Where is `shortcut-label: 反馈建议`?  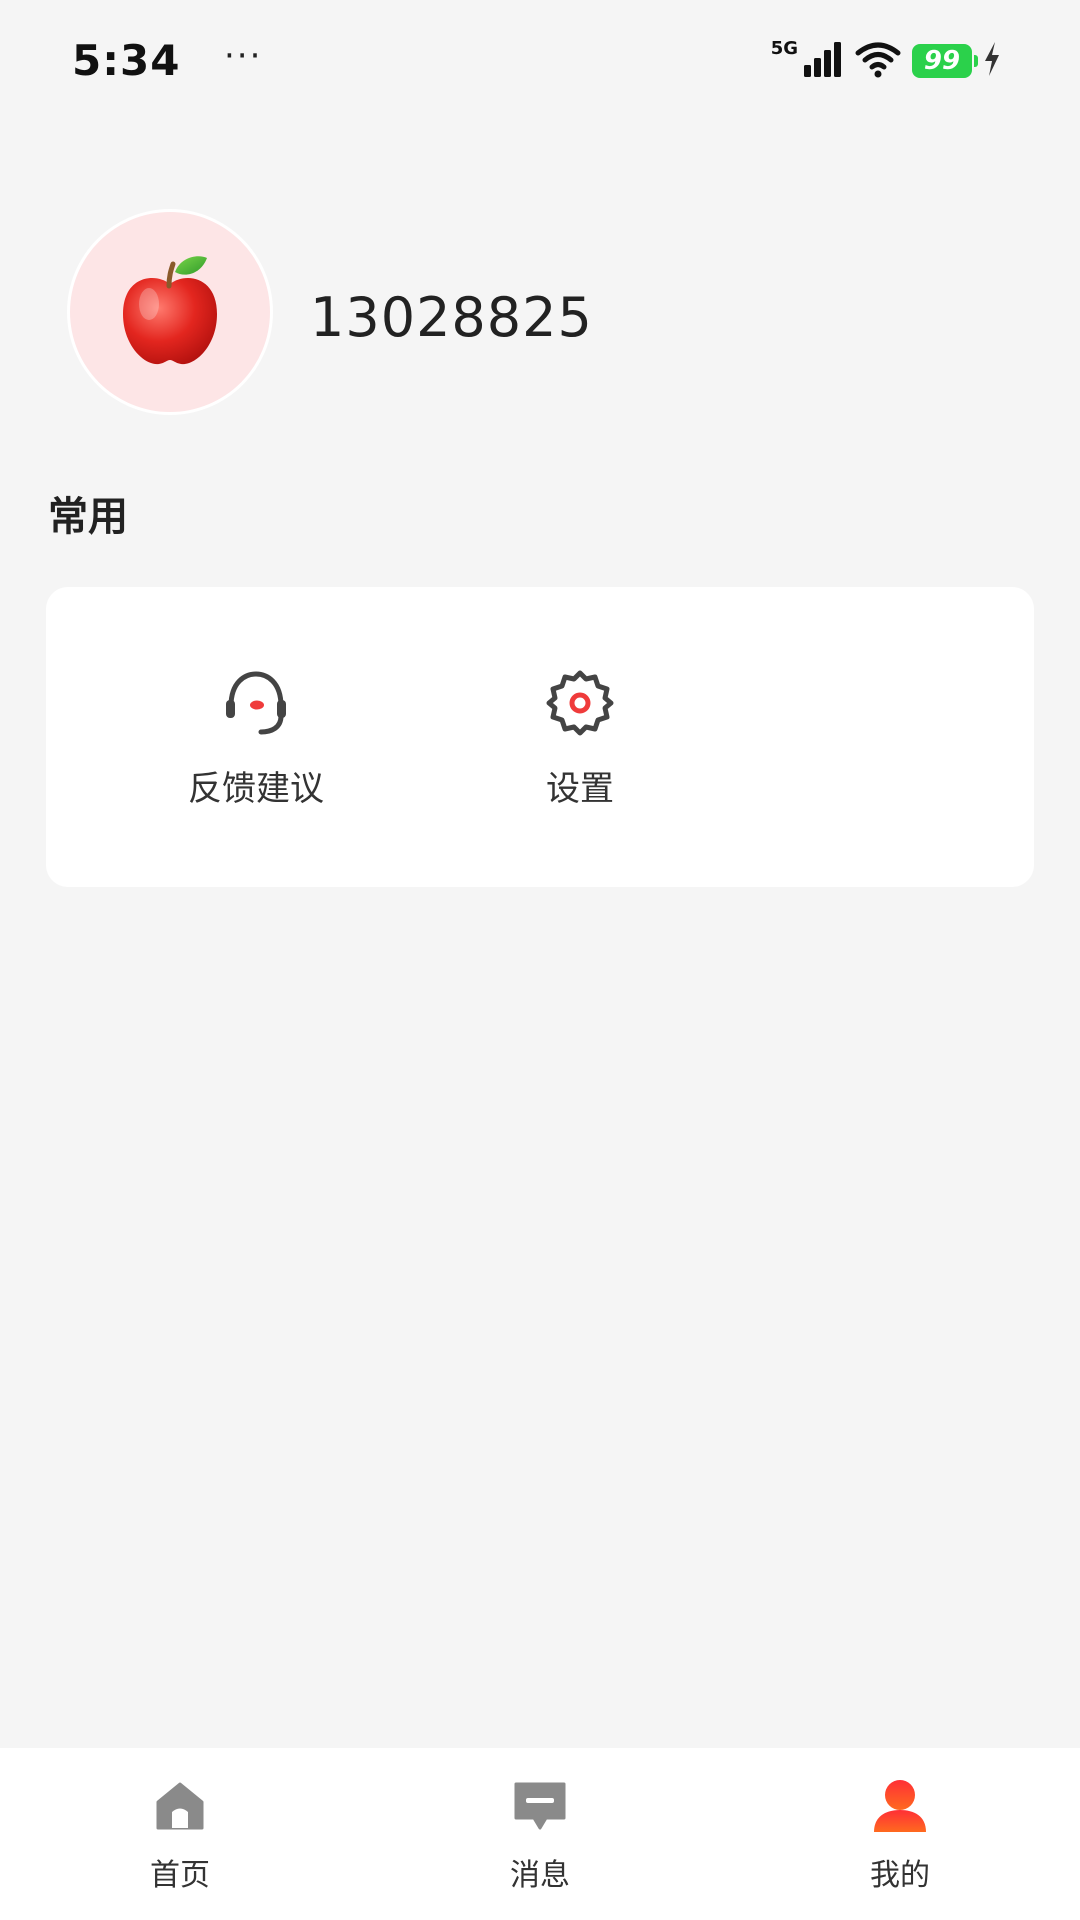 shortcut-label: 反馈建议 is located at coordinates (256, 789).